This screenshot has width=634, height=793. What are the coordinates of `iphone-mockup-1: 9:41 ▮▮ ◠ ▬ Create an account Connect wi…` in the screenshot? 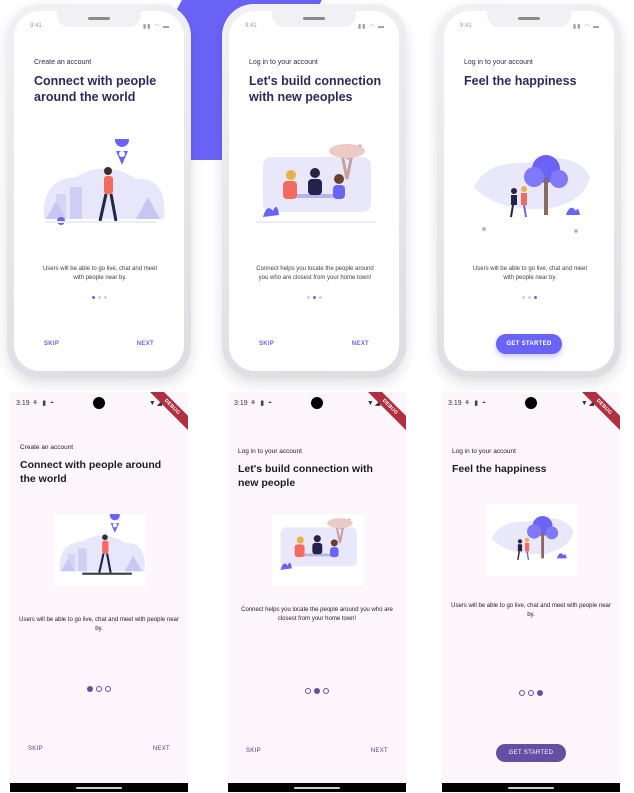 It's located at (99, 191).